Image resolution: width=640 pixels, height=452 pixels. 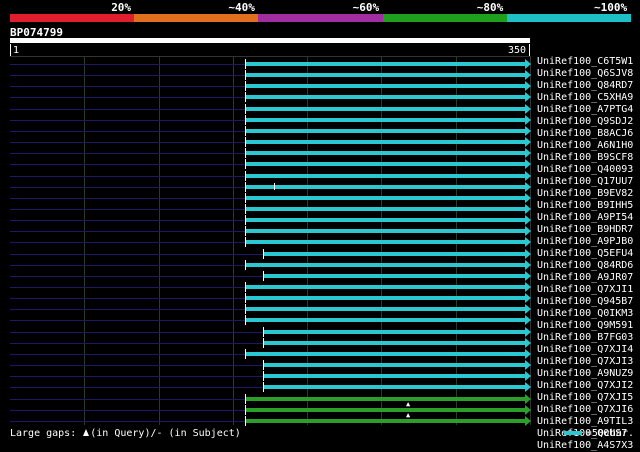 I want to click on scale-label: ~40%, so click(x=241, y=7).